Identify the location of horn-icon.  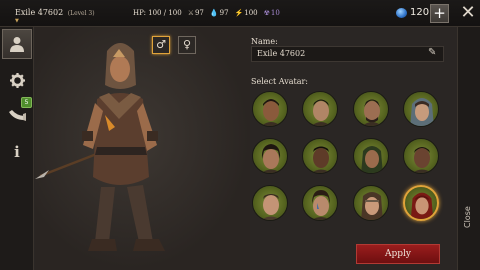
(17, 115).